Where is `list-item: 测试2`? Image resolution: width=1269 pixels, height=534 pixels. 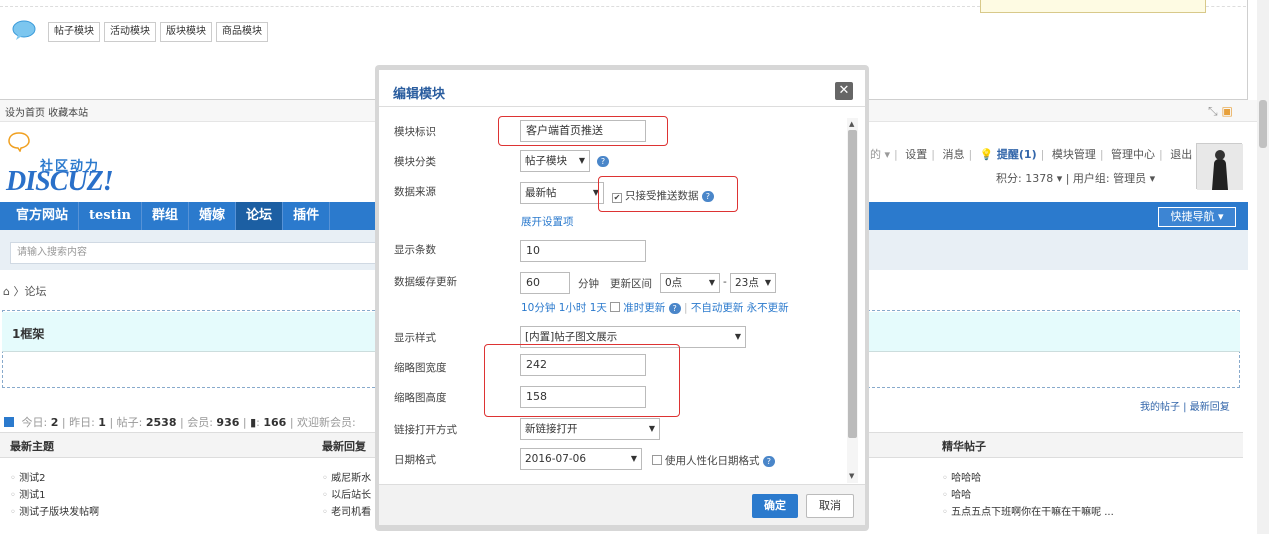 list-item: 测试2 is located at coordinates (54, 478).